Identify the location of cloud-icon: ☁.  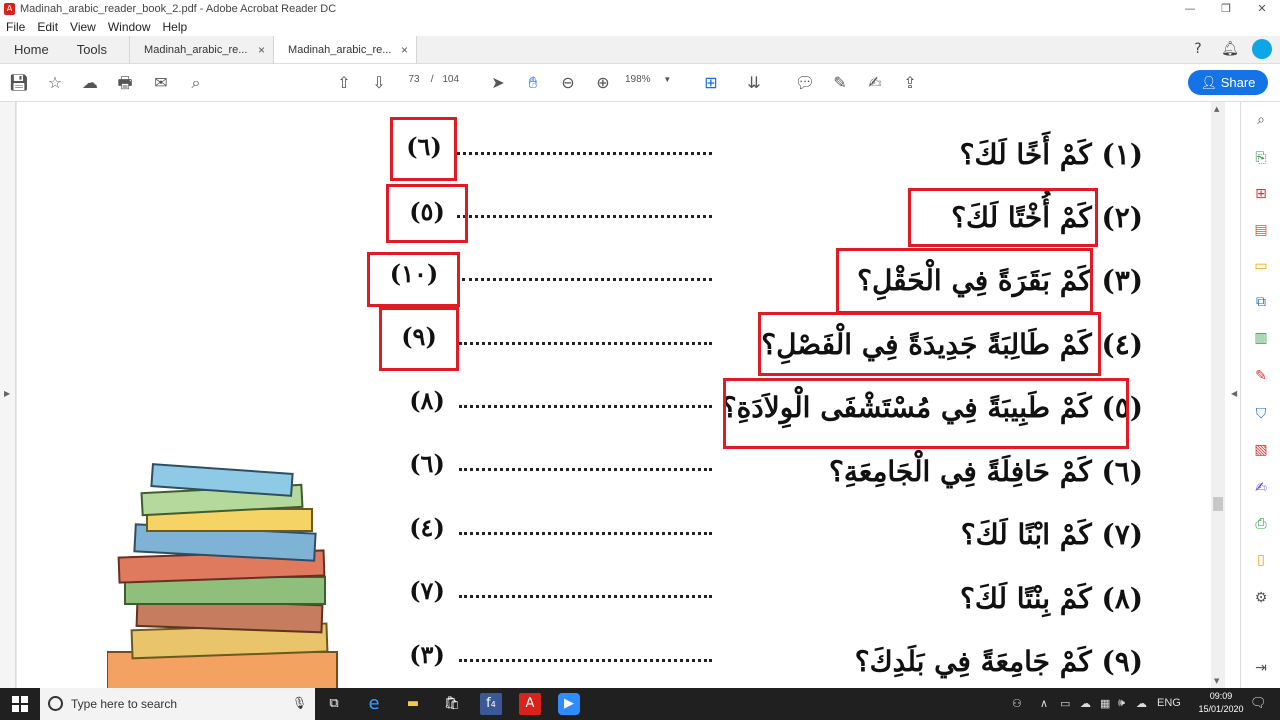
(1085, 703).